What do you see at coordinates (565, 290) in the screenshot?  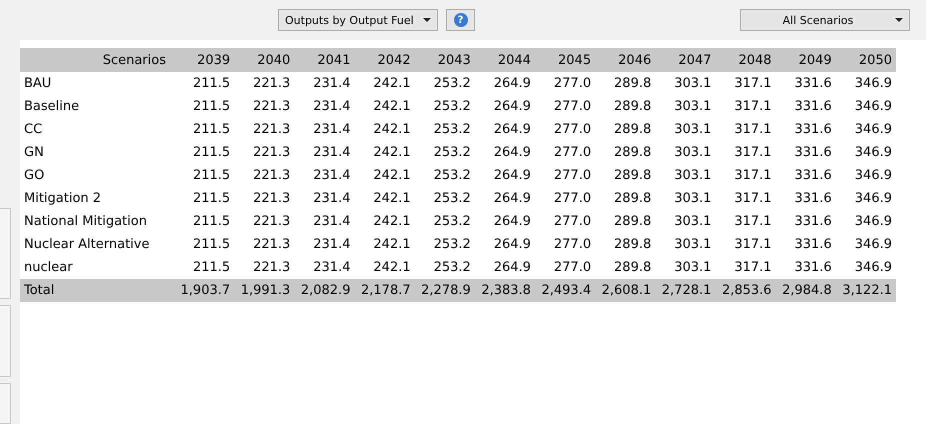 I see `total-cell: 2,493.4` at bounding box center [565, 290].